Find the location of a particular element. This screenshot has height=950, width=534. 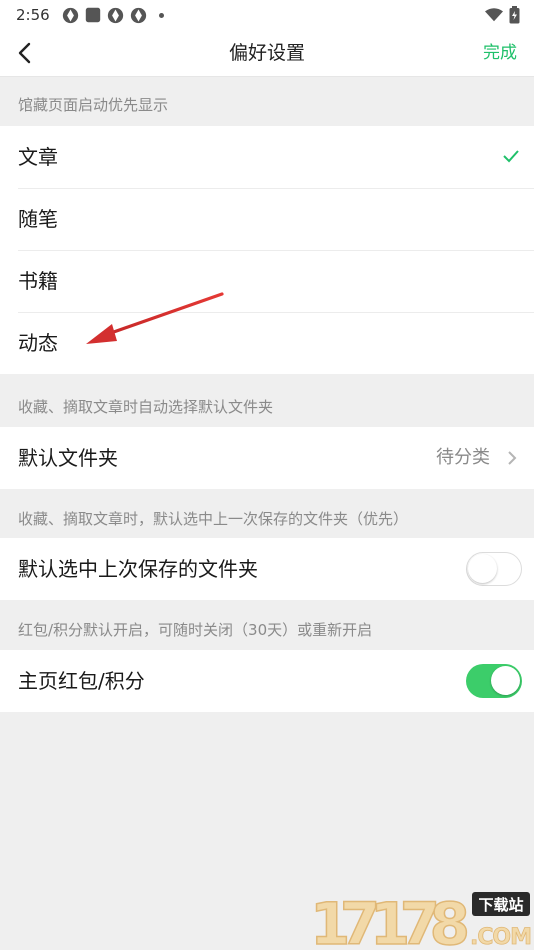

annotation-arrow-icon is located at coordinates (155, 318).